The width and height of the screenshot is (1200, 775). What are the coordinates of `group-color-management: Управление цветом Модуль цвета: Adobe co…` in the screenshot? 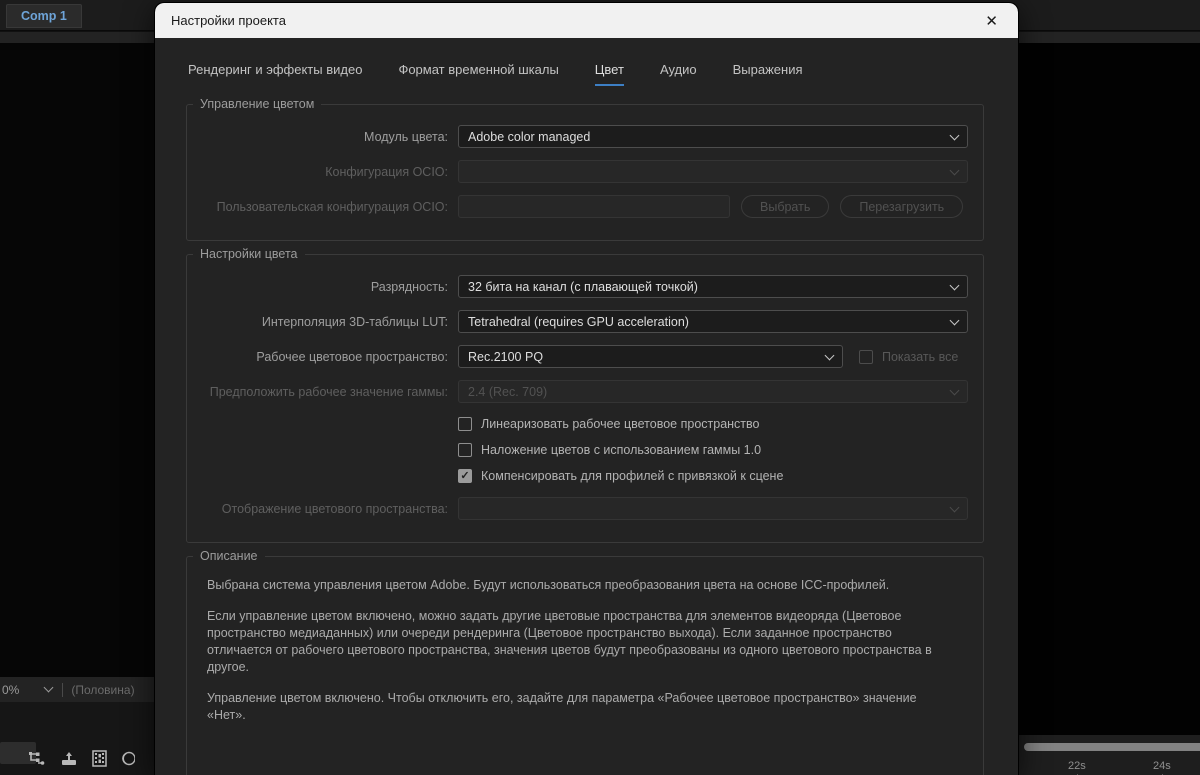 It's located at (585, 169).